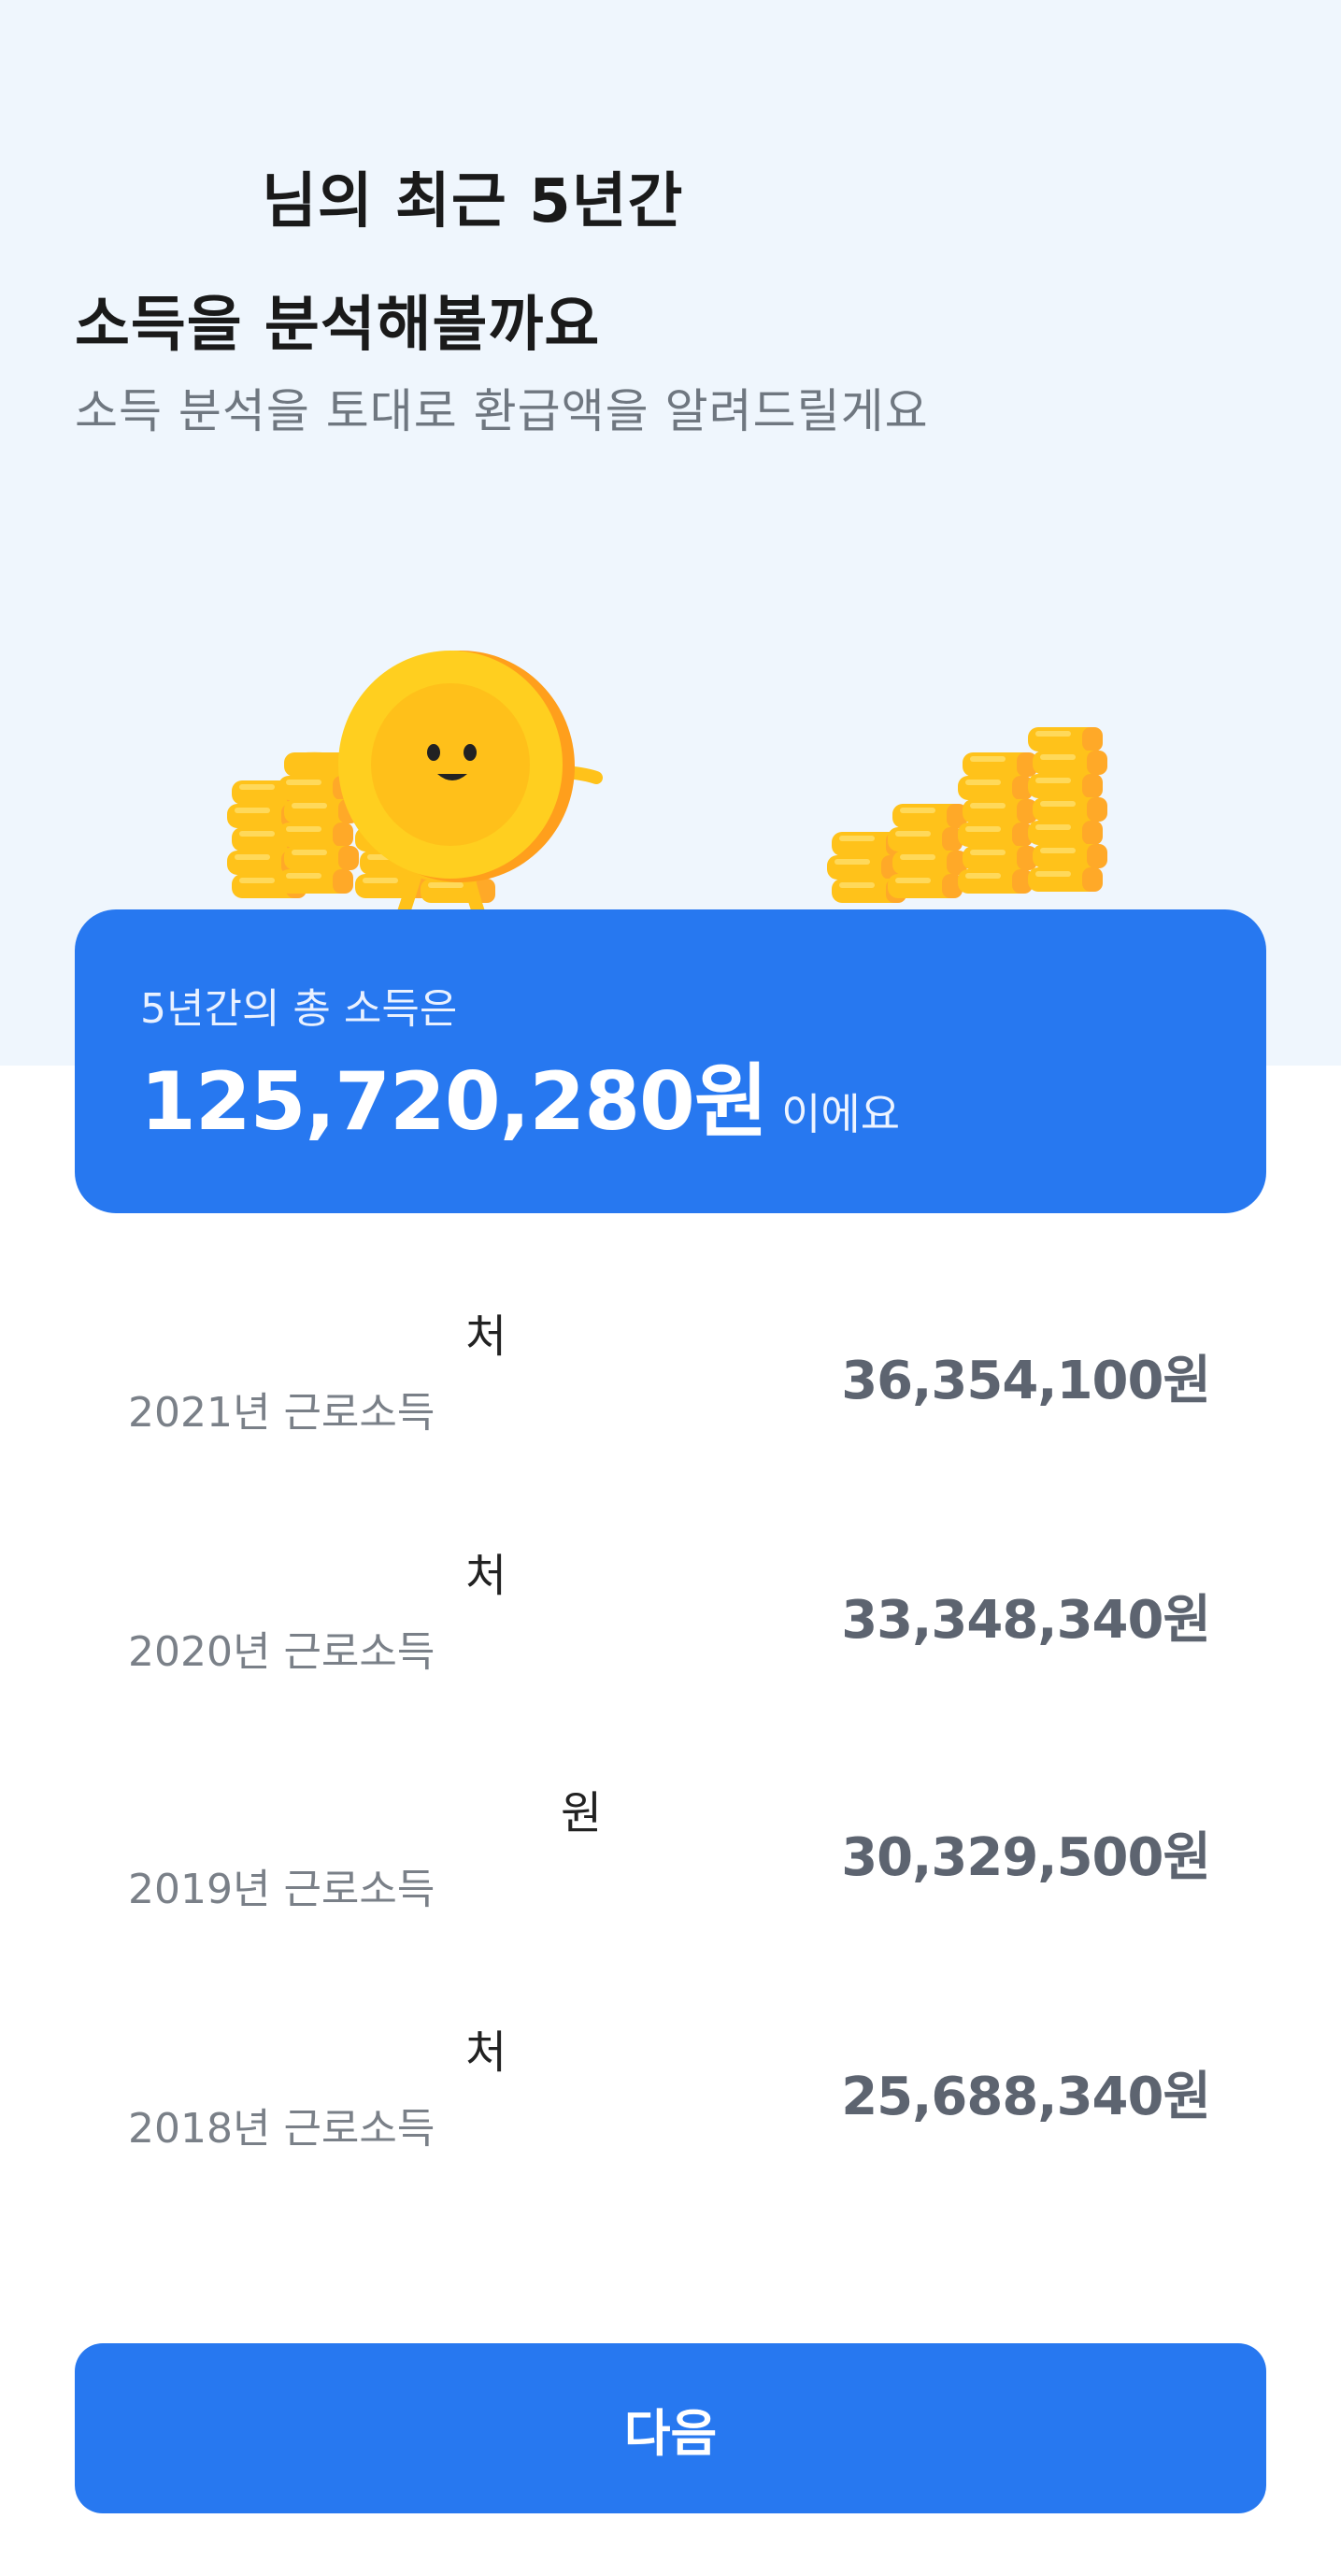  I want to click on total-income-amount: 125,720,280원, so click(454, 1102).